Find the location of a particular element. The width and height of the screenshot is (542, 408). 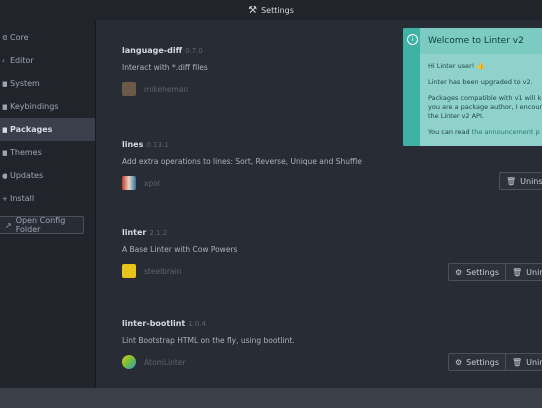

paintcan-icon: ■ is located at coordinates (4, 152).